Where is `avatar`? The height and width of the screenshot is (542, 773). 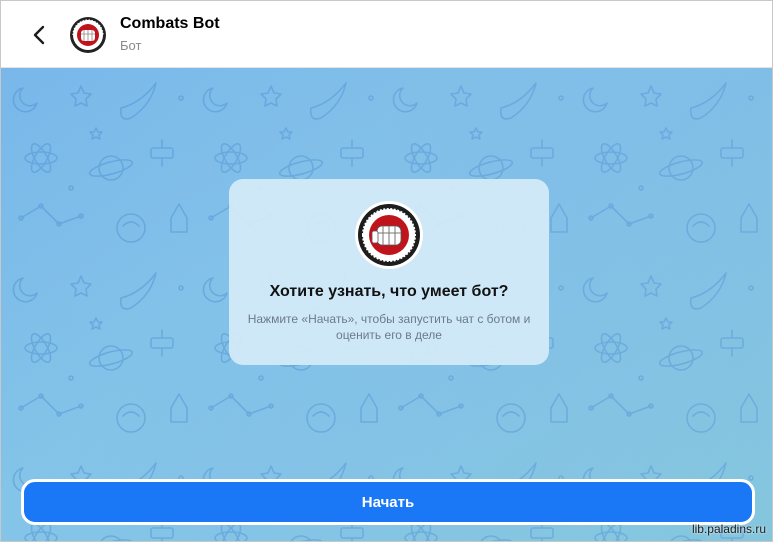
avatar is located at coordinates (88, 35).